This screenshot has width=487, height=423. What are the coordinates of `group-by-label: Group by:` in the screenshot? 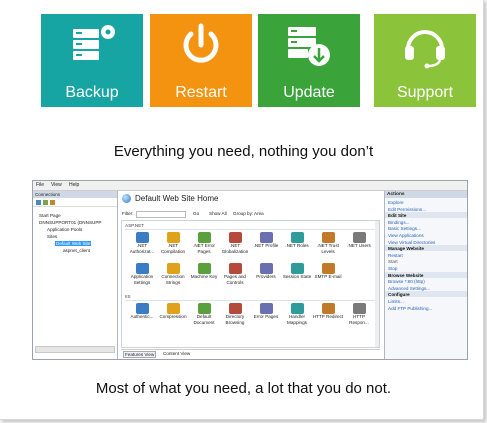 It's located at (243, 213).